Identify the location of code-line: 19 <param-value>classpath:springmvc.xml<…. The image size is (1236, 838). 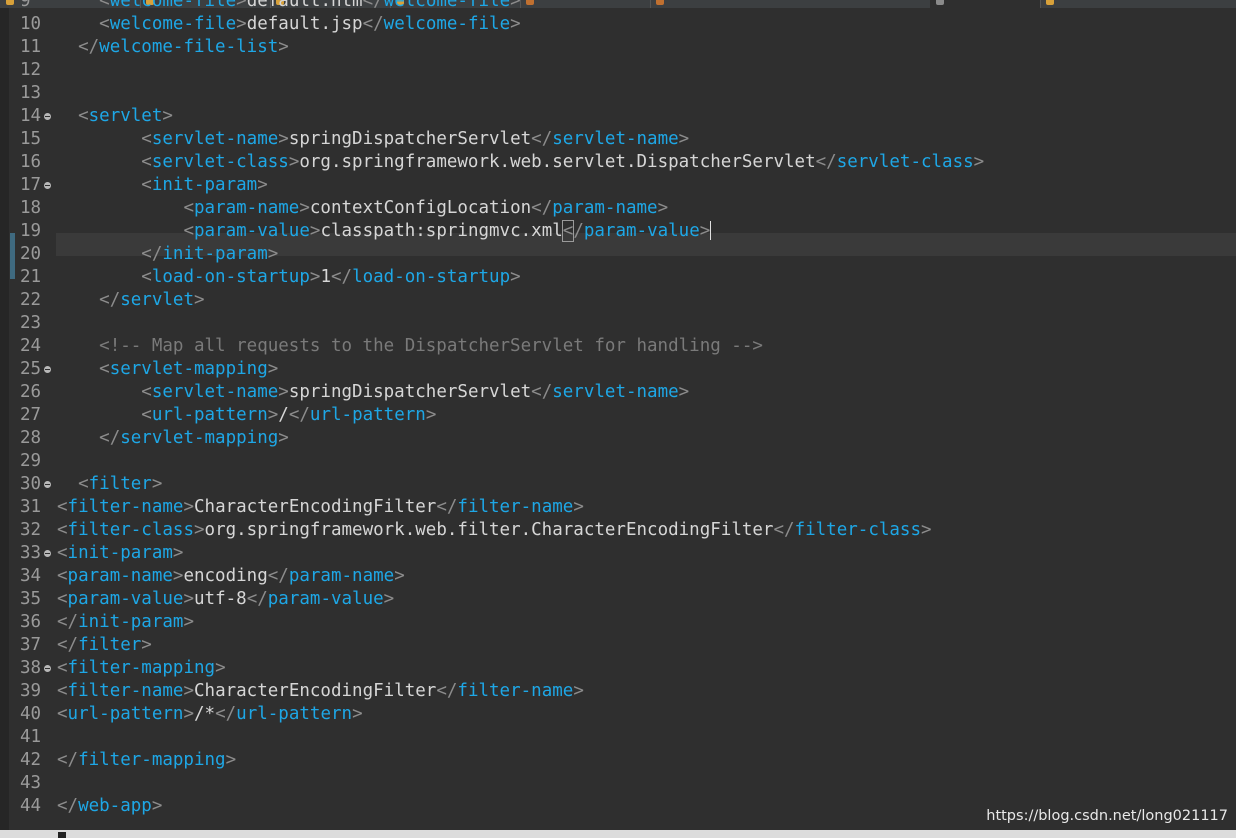
(618, 231).